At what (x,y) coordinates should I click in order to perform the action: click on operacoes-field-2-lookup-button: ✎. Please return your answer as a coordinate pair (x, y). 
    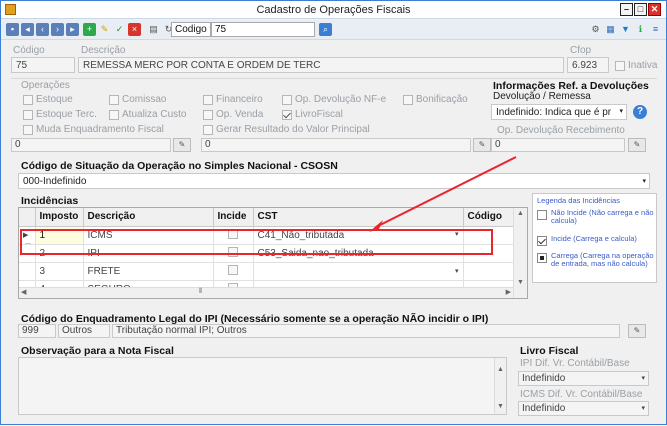
    Looking at the image, I should click on (482, 145).